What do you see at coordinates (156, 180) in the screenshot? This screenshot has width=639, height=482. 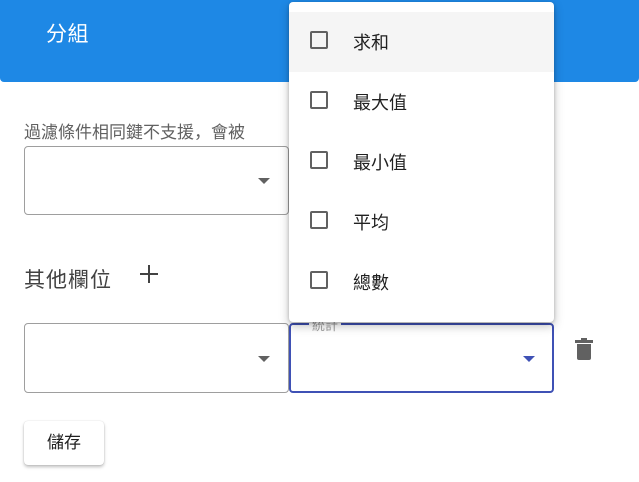 I see `group-key-select` at bounding box center [156, 180].